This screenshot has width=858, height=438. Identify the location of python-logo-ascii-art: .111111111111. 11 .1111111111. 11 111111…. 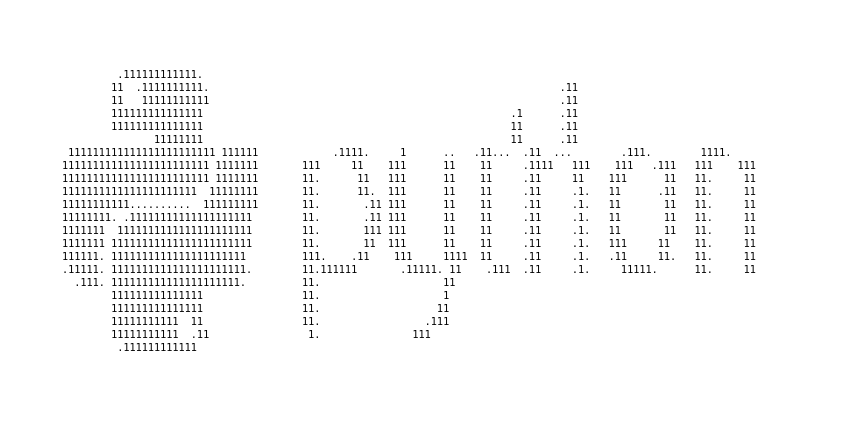
(160, 212).